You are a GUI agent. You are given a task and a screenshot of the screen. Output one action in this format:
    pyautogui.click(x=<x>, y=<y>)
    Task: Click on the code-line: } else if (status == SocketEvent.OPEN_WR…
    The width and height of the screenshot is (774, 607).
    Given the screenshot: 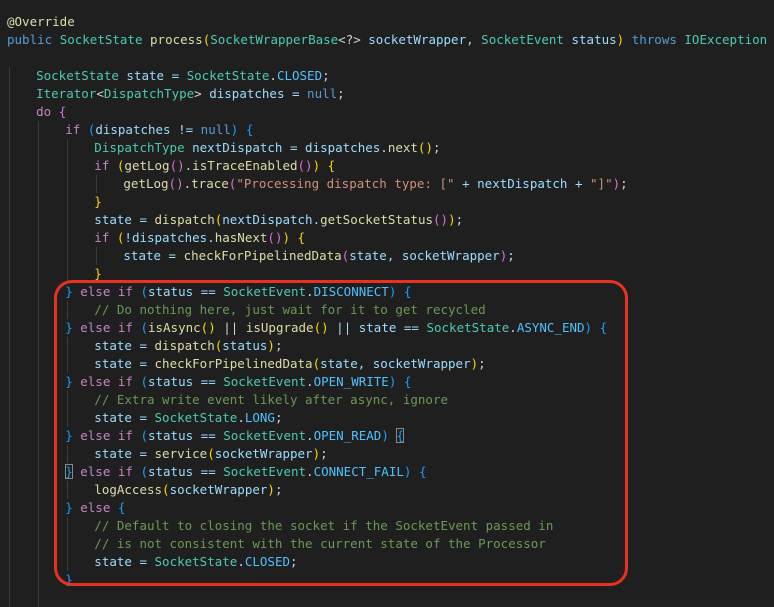 What is the action you would take?
    pyautogui.click(x=387, y=382)
    